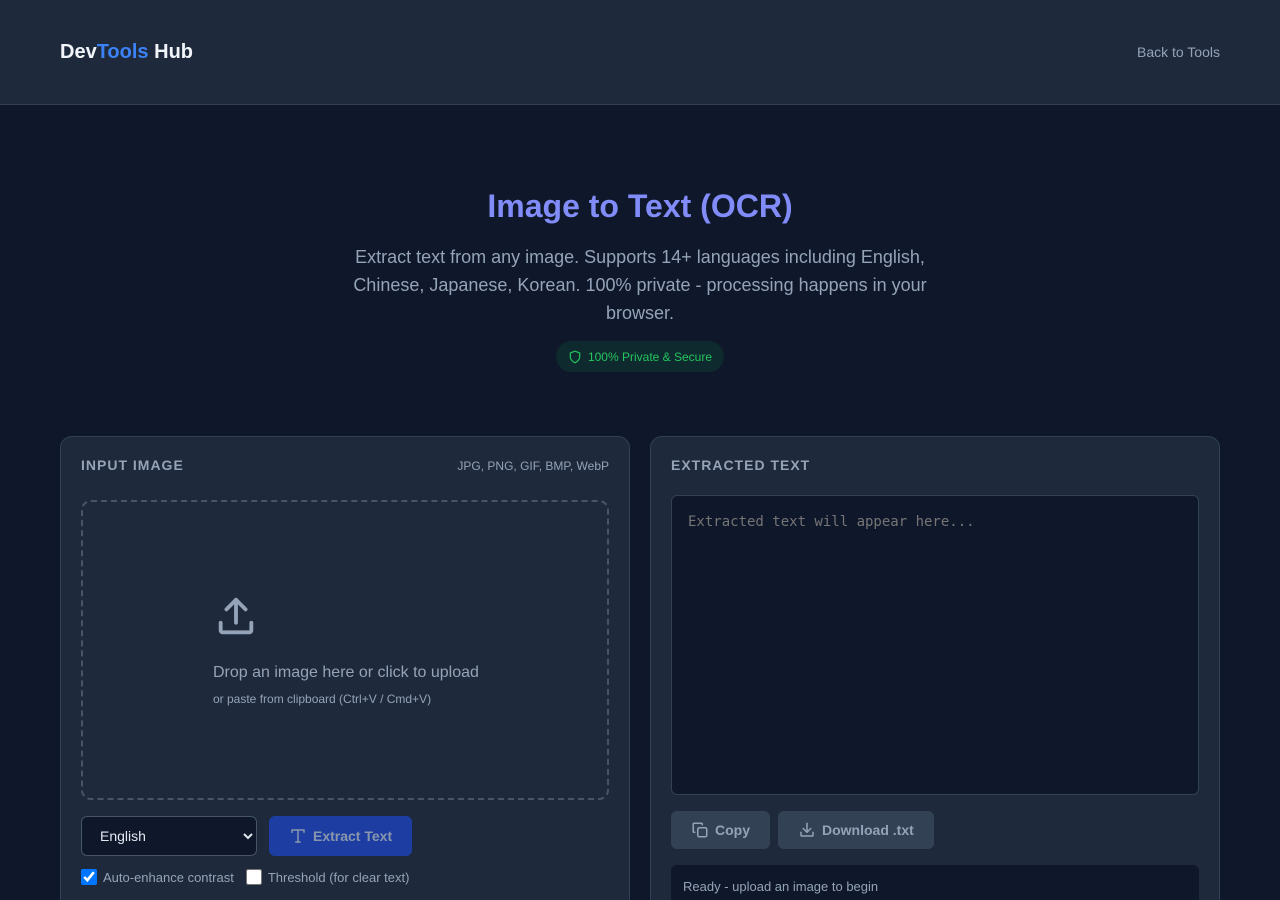  Describe the element at coordinates (575, 356) in the screenshot. I see `shield-icon` at that location.